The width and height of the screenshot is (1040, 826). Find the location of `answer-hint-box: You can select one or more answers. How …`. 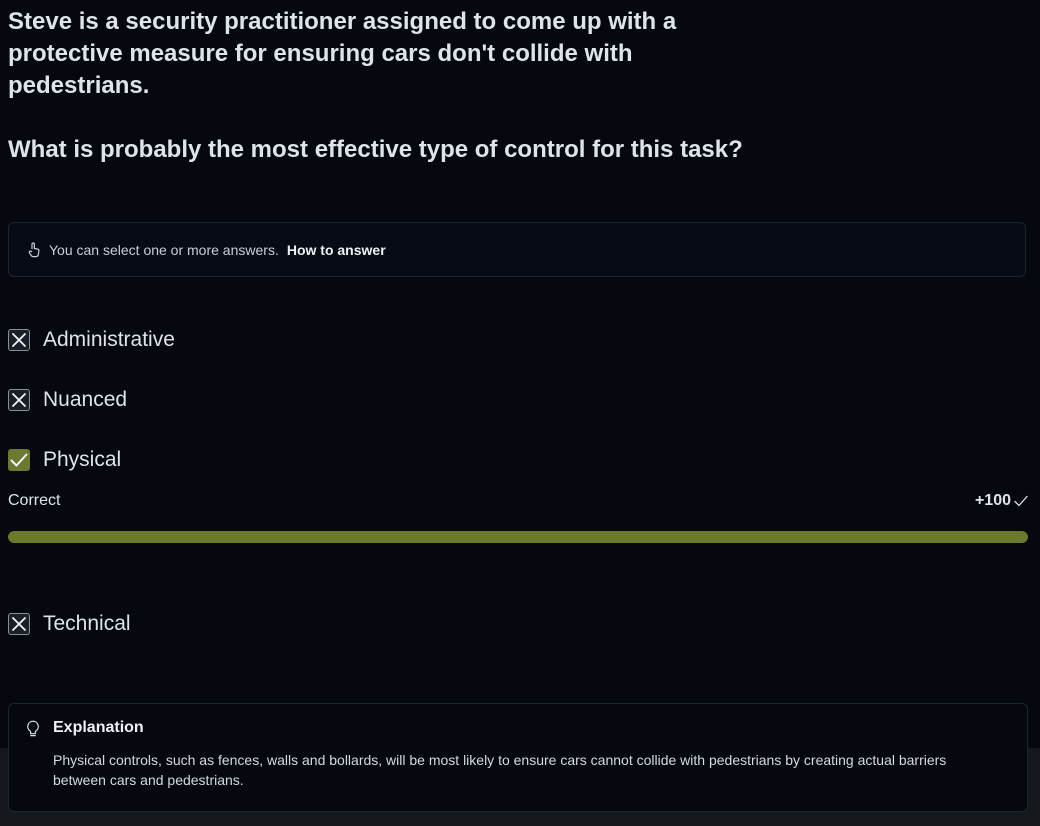

answer-hint-box: You can select one or more answers. How … is located at coordinates (517, 249).